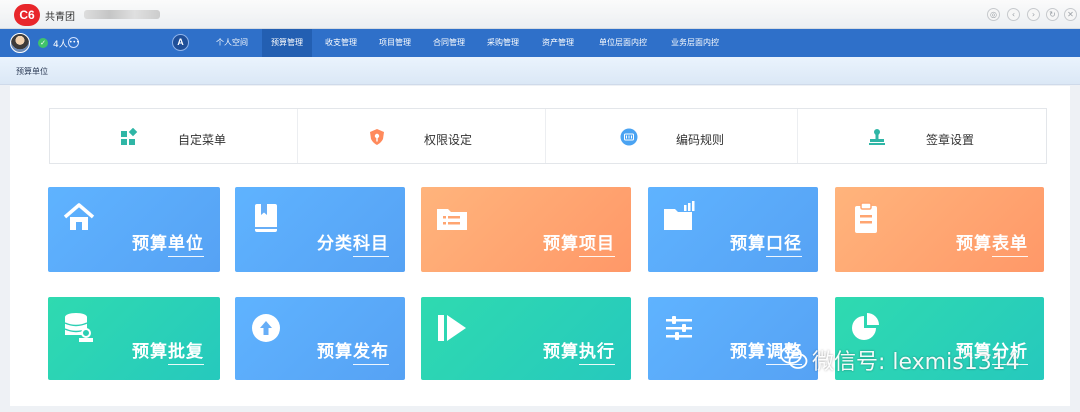 Image resolution: width=1080 pixels, height=412 pixels. Describe the element at coordinates (629, 137) in the screenshot. I see `barcode-icon` at that location.